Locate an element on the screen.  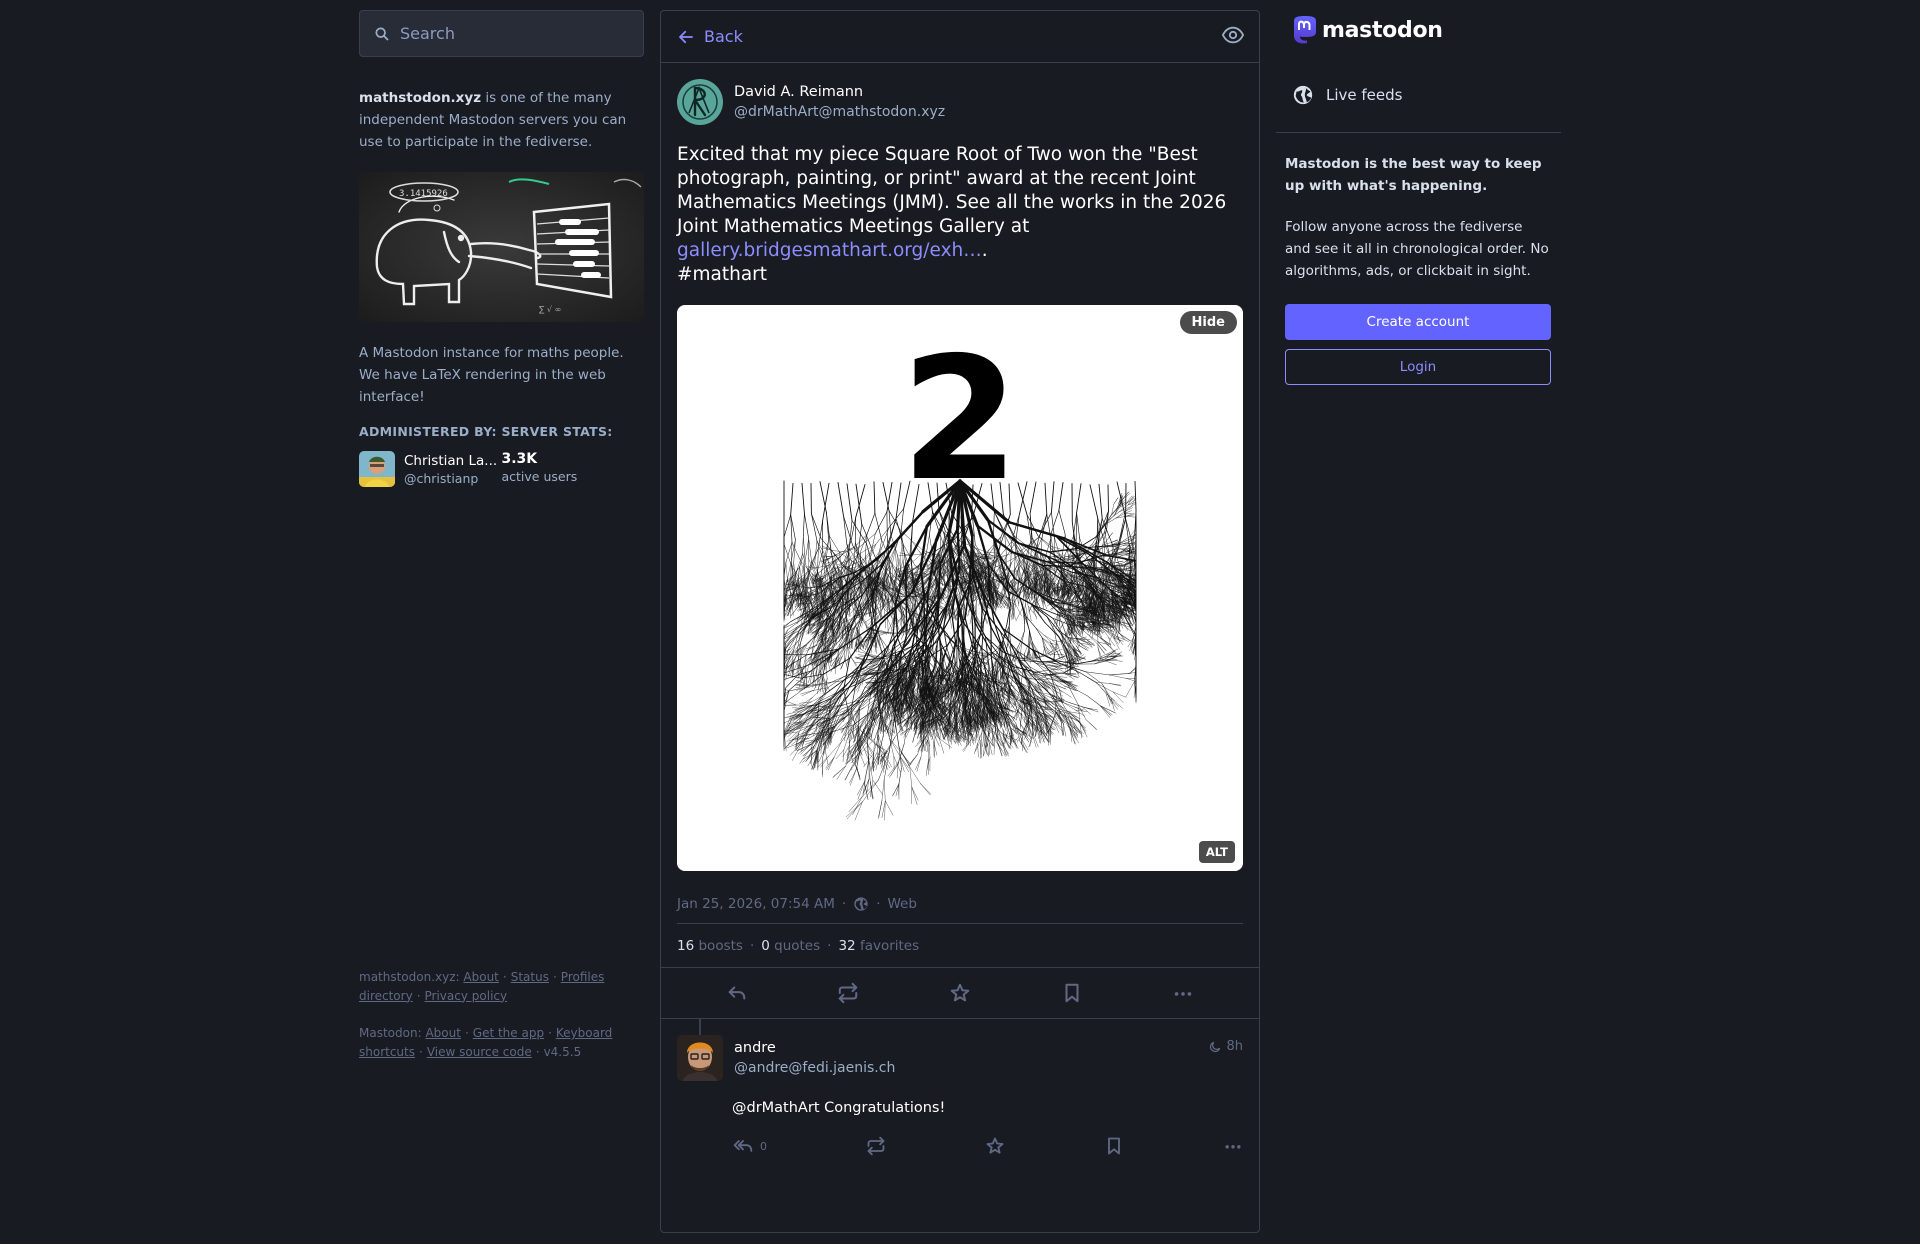
boosts-count: 16 is located at coordinates (686, 946).